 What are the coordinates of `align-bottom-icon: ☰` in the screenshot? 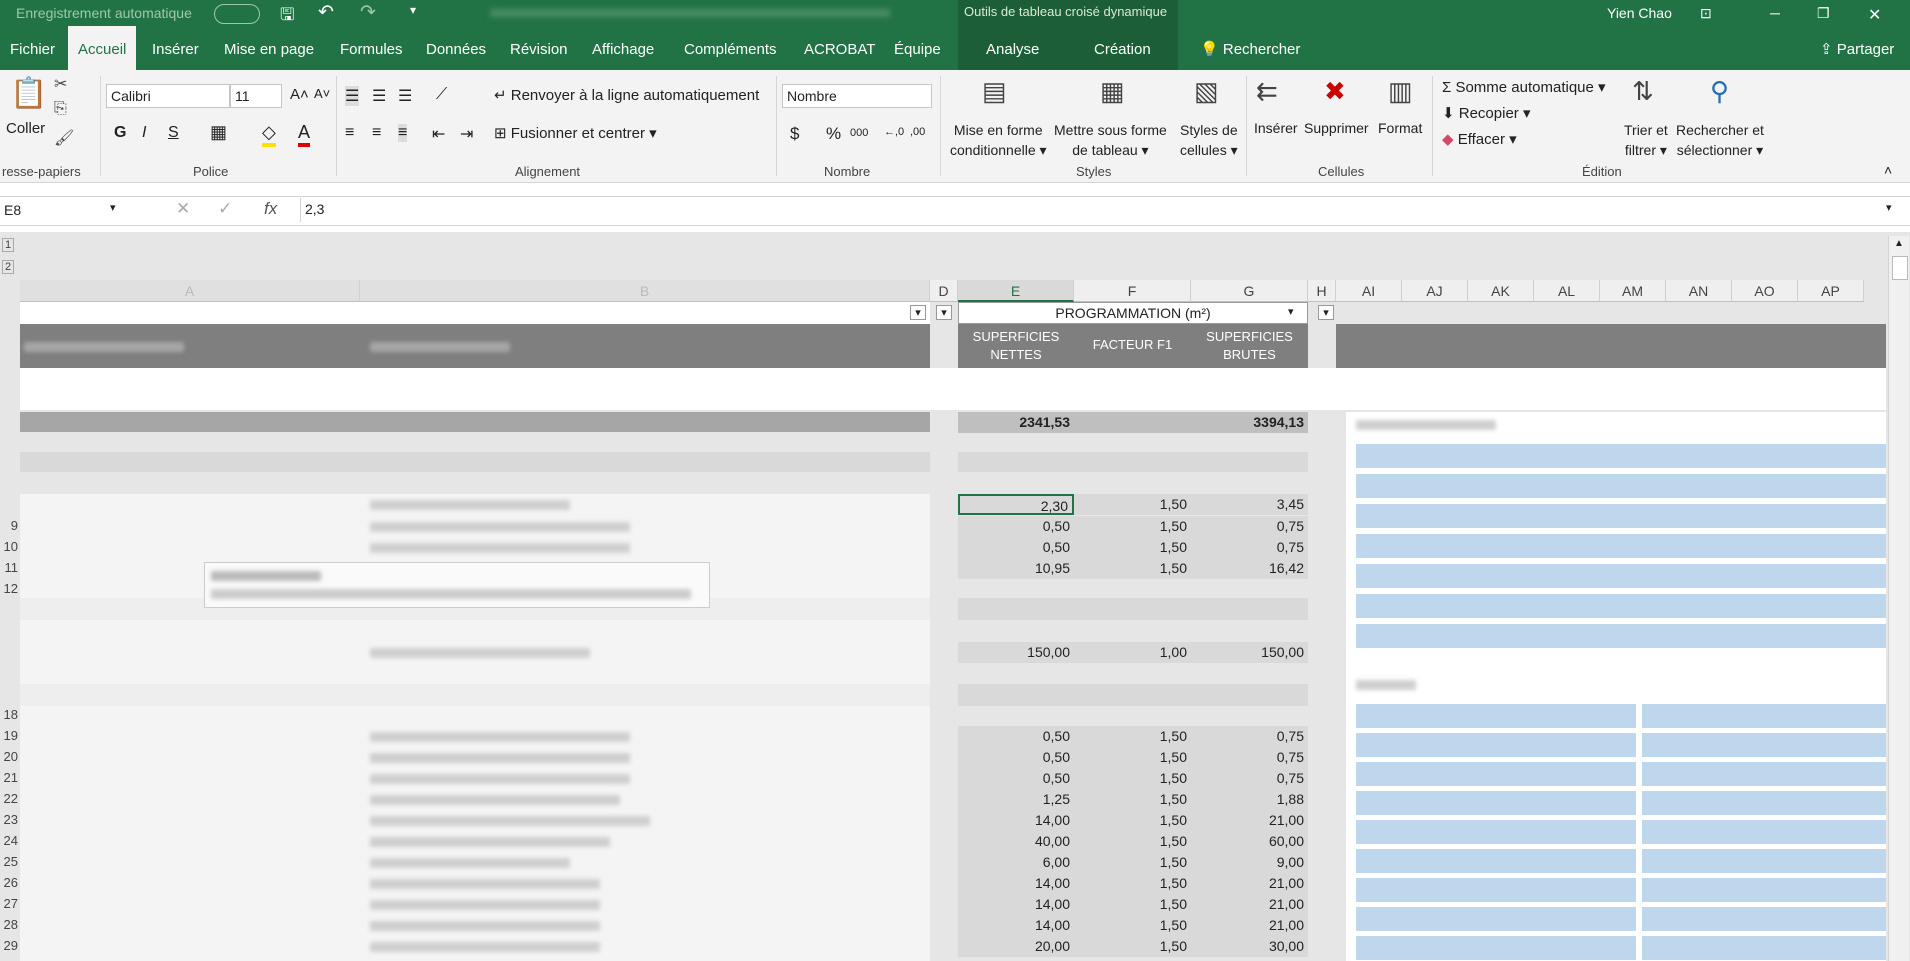 It's located at (405, 96).